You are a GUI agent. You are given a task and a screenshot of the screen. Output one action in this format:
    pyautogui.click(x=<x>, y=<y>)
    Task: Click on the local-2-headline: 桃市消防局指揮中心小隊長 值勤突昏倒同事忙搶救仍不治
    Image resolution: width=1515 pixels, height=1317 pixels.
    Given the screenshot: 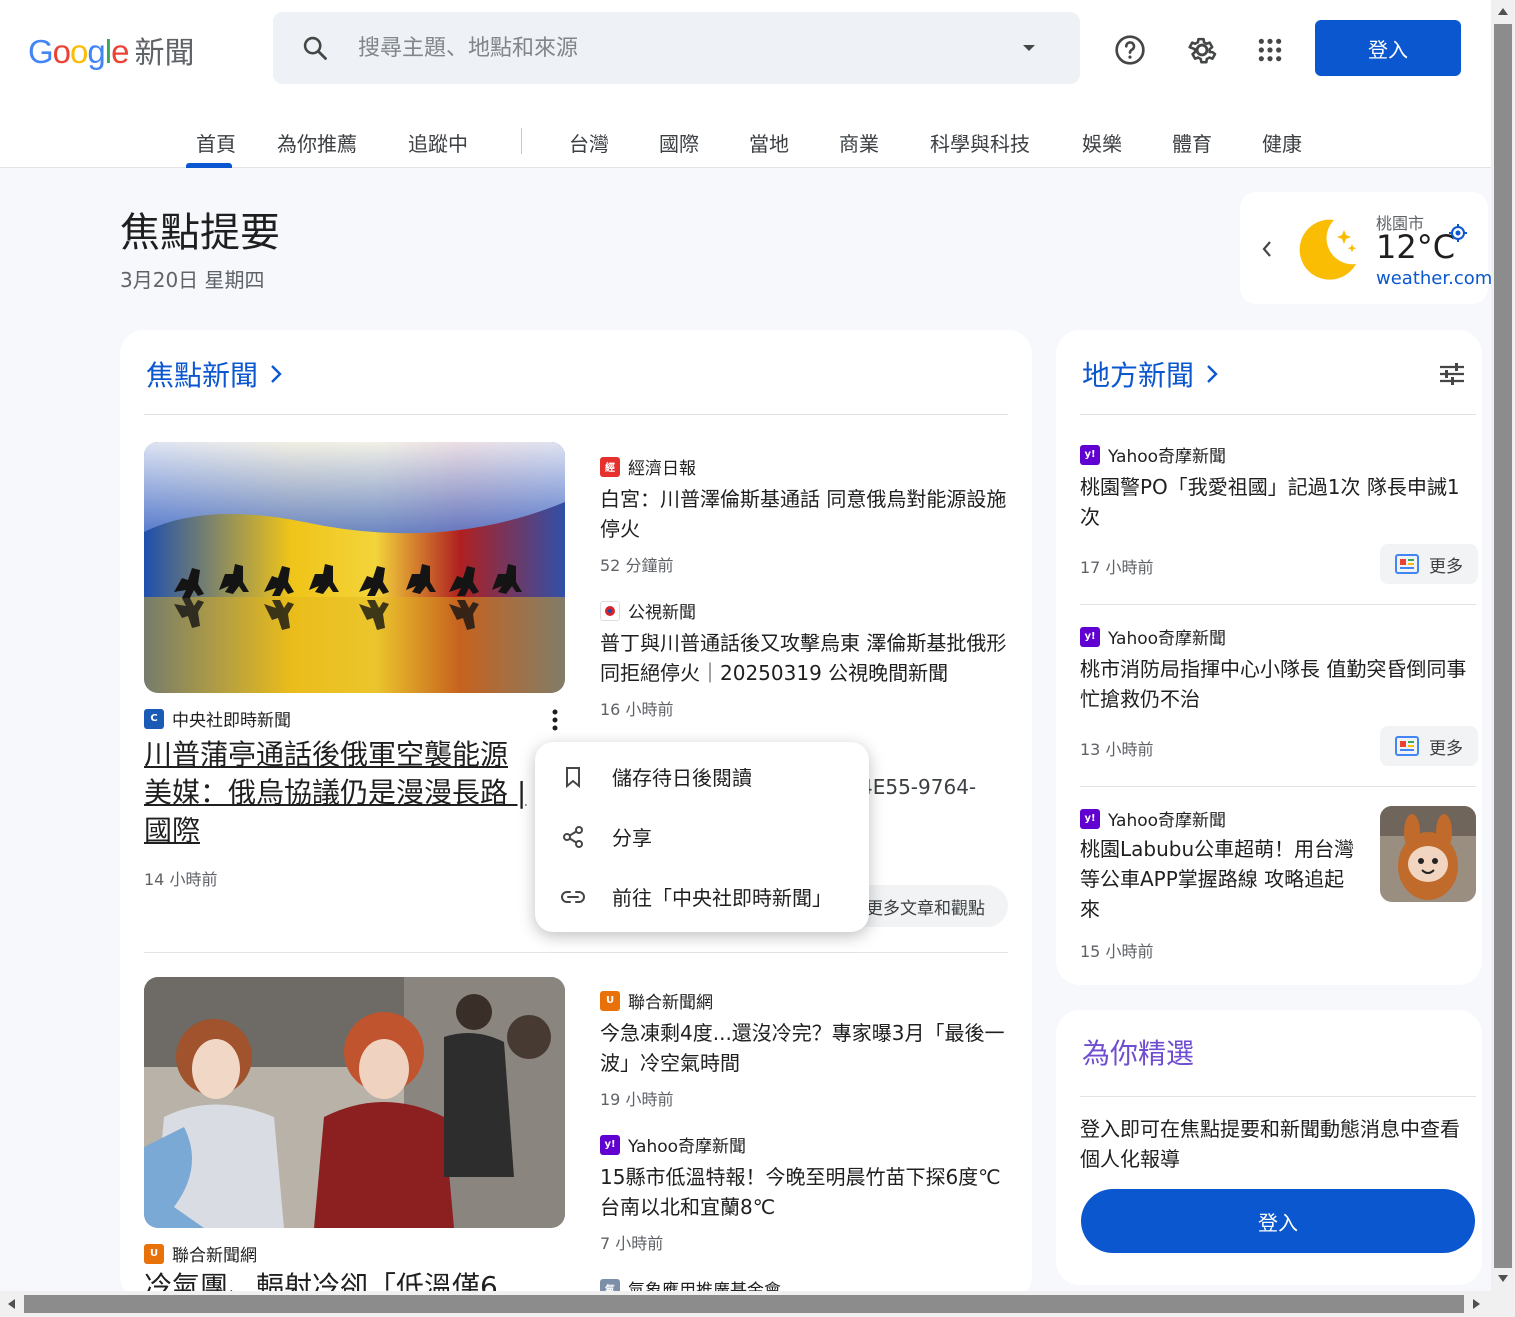 What is the action you would take?
    pyautogui.click(x=1279, y=684)
    